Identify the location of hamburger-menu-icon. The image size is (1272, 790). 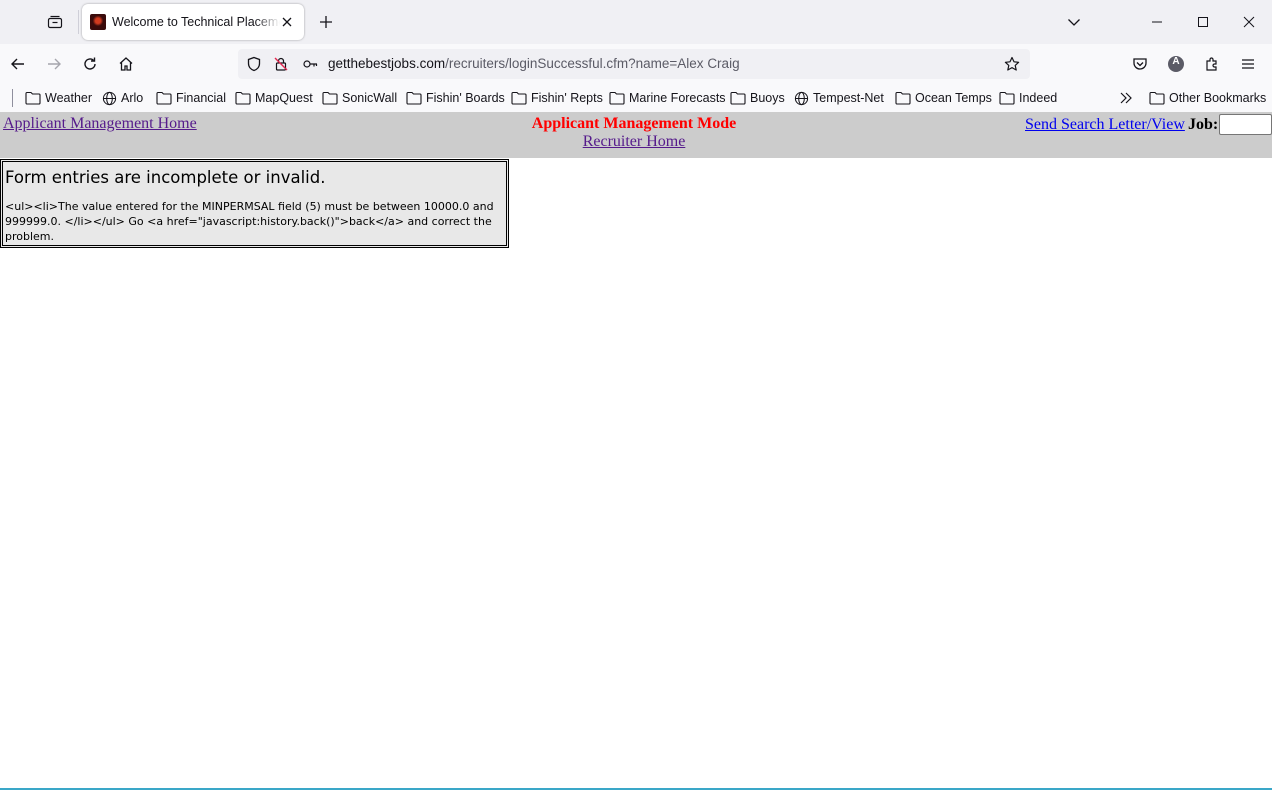
(1248, 64).